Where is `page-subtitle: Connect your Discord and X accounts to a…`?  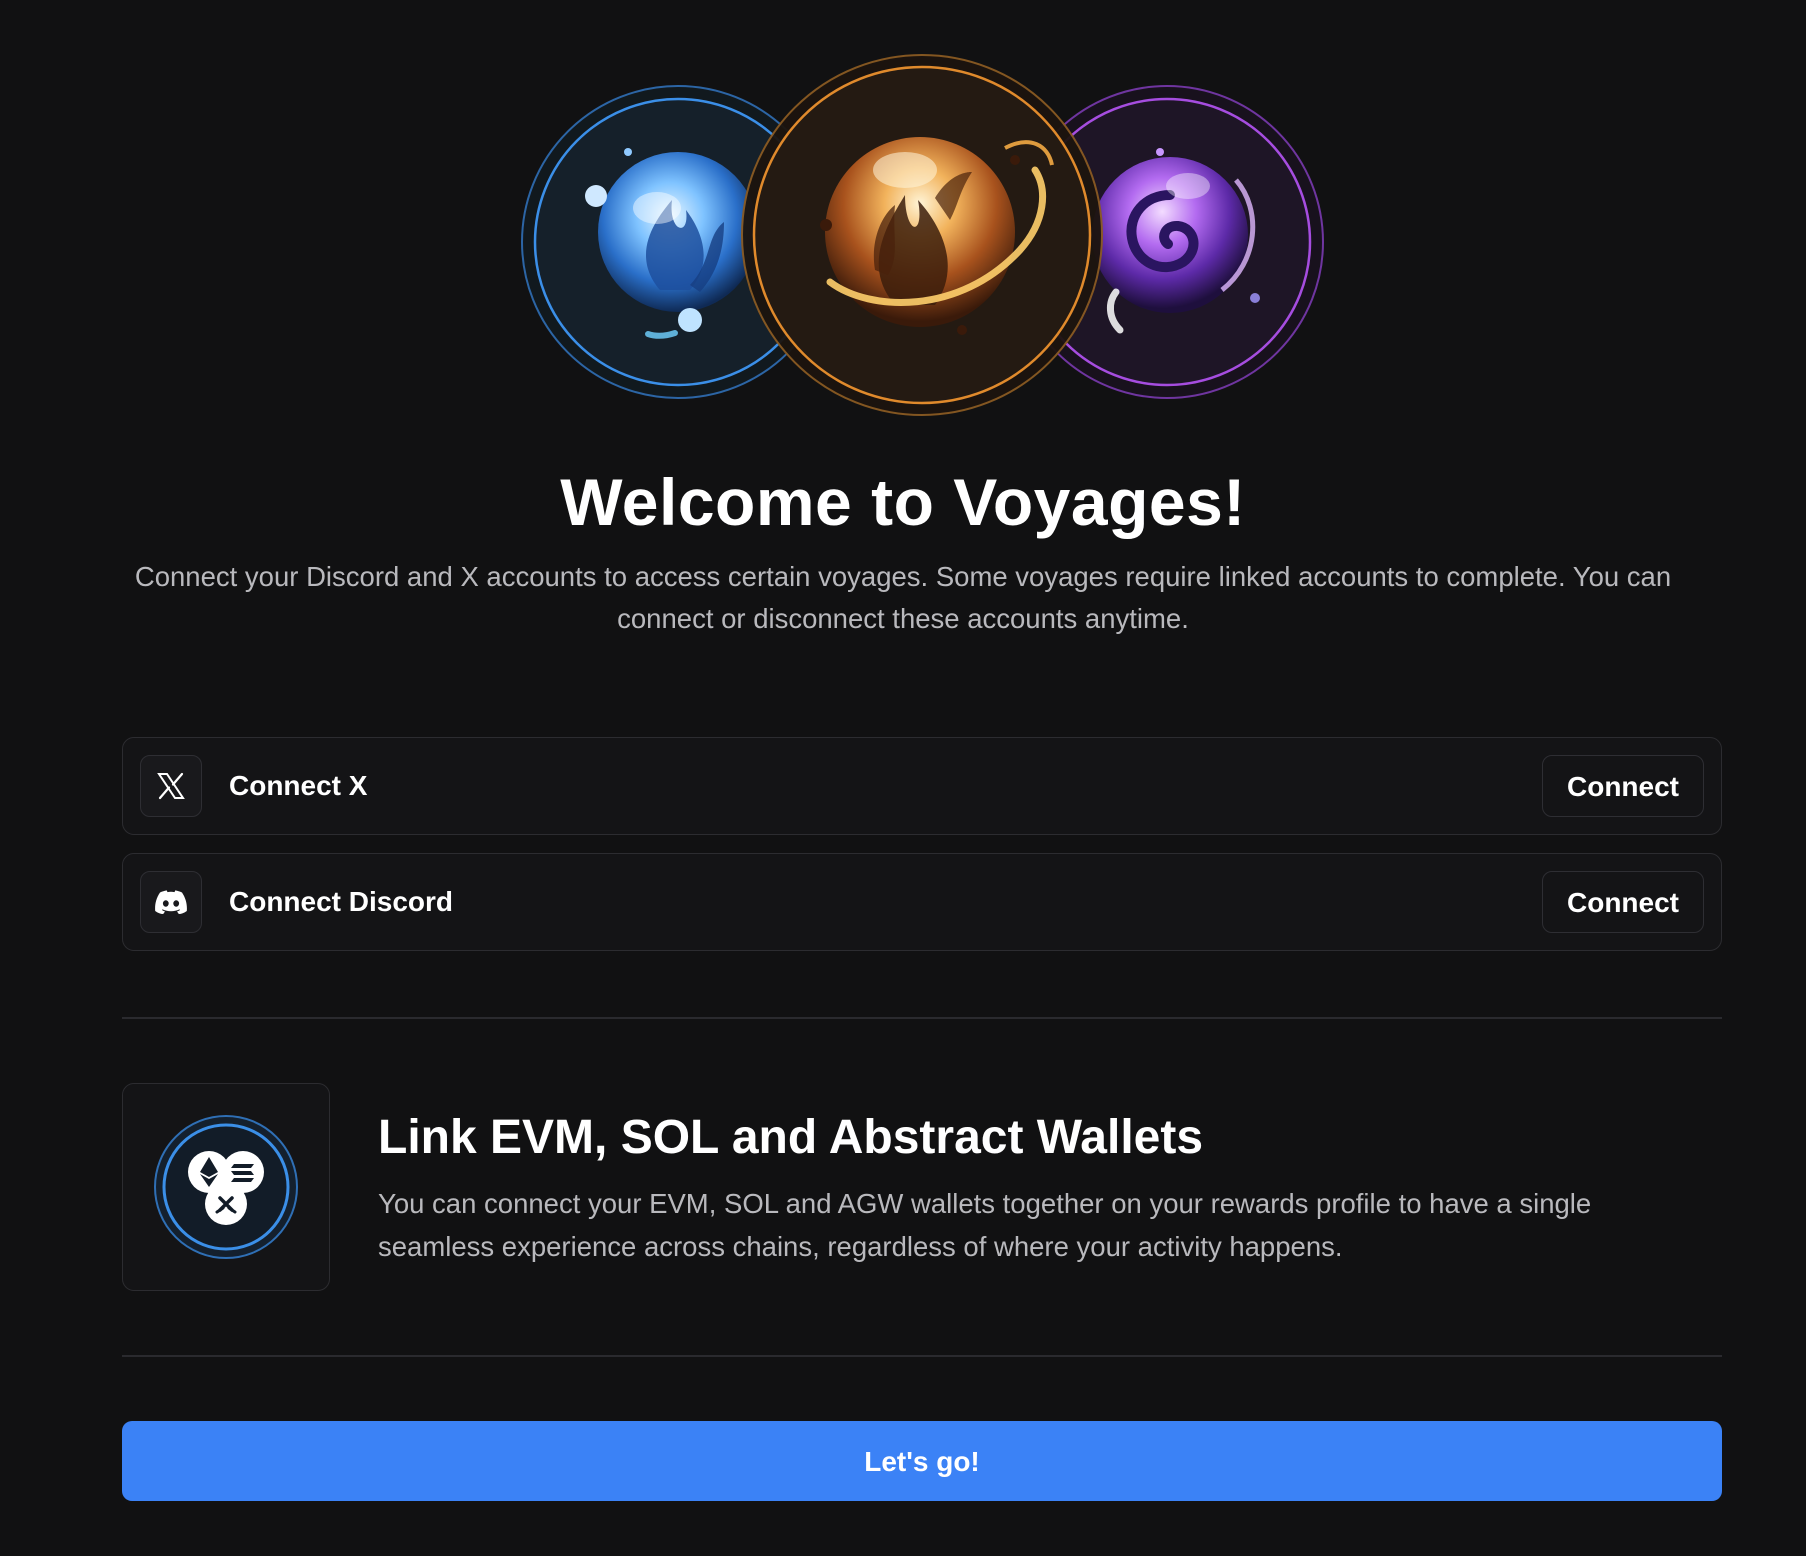
page-subtitle: Connect your Discord and X accounts to a… is located at coordinates (903, 597).